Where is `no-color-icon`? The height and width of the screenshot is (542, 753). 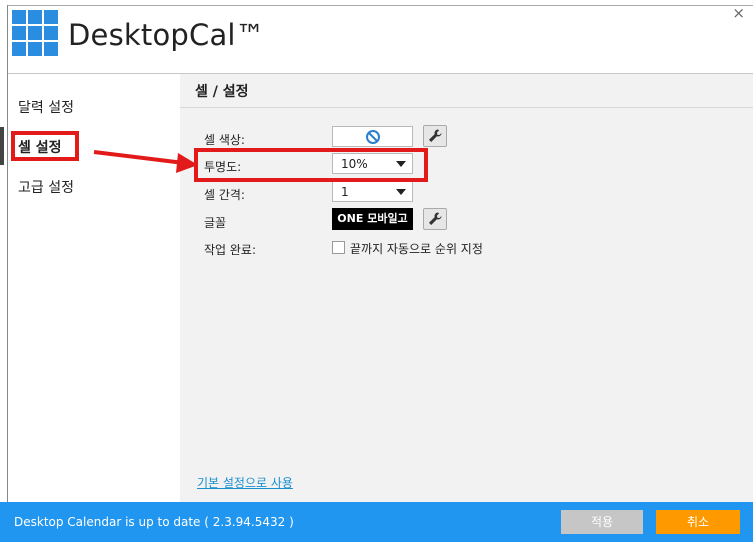
no-color-icon is located at coordinates (373, 137).